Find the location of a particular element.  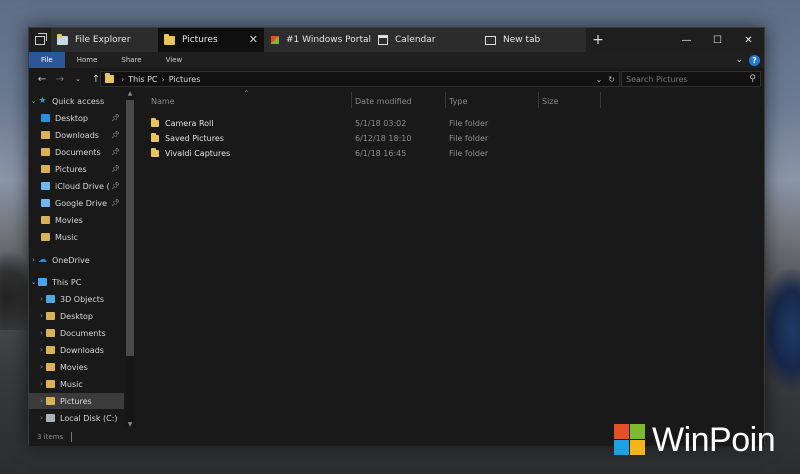

caption-buttons: — ☐ ✕ is located at coordinates (717, 40).